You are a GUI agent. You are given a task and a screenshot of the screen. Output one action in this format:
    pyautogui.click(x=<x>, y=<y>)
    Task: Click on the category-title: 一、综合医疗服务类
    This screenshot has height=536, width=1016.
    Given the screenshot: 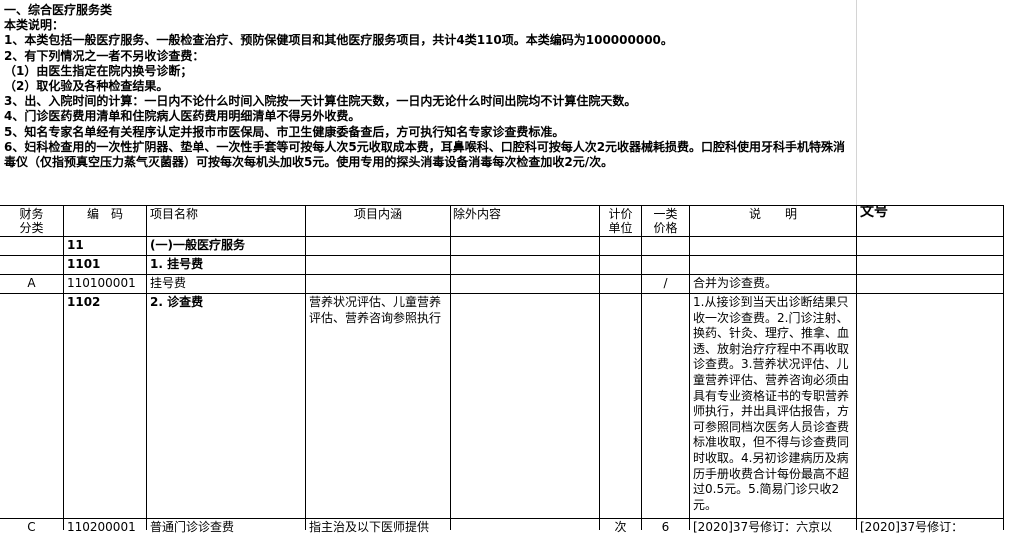 What is the action you would take?
    pyautogui.click(x=58, y=10)
    